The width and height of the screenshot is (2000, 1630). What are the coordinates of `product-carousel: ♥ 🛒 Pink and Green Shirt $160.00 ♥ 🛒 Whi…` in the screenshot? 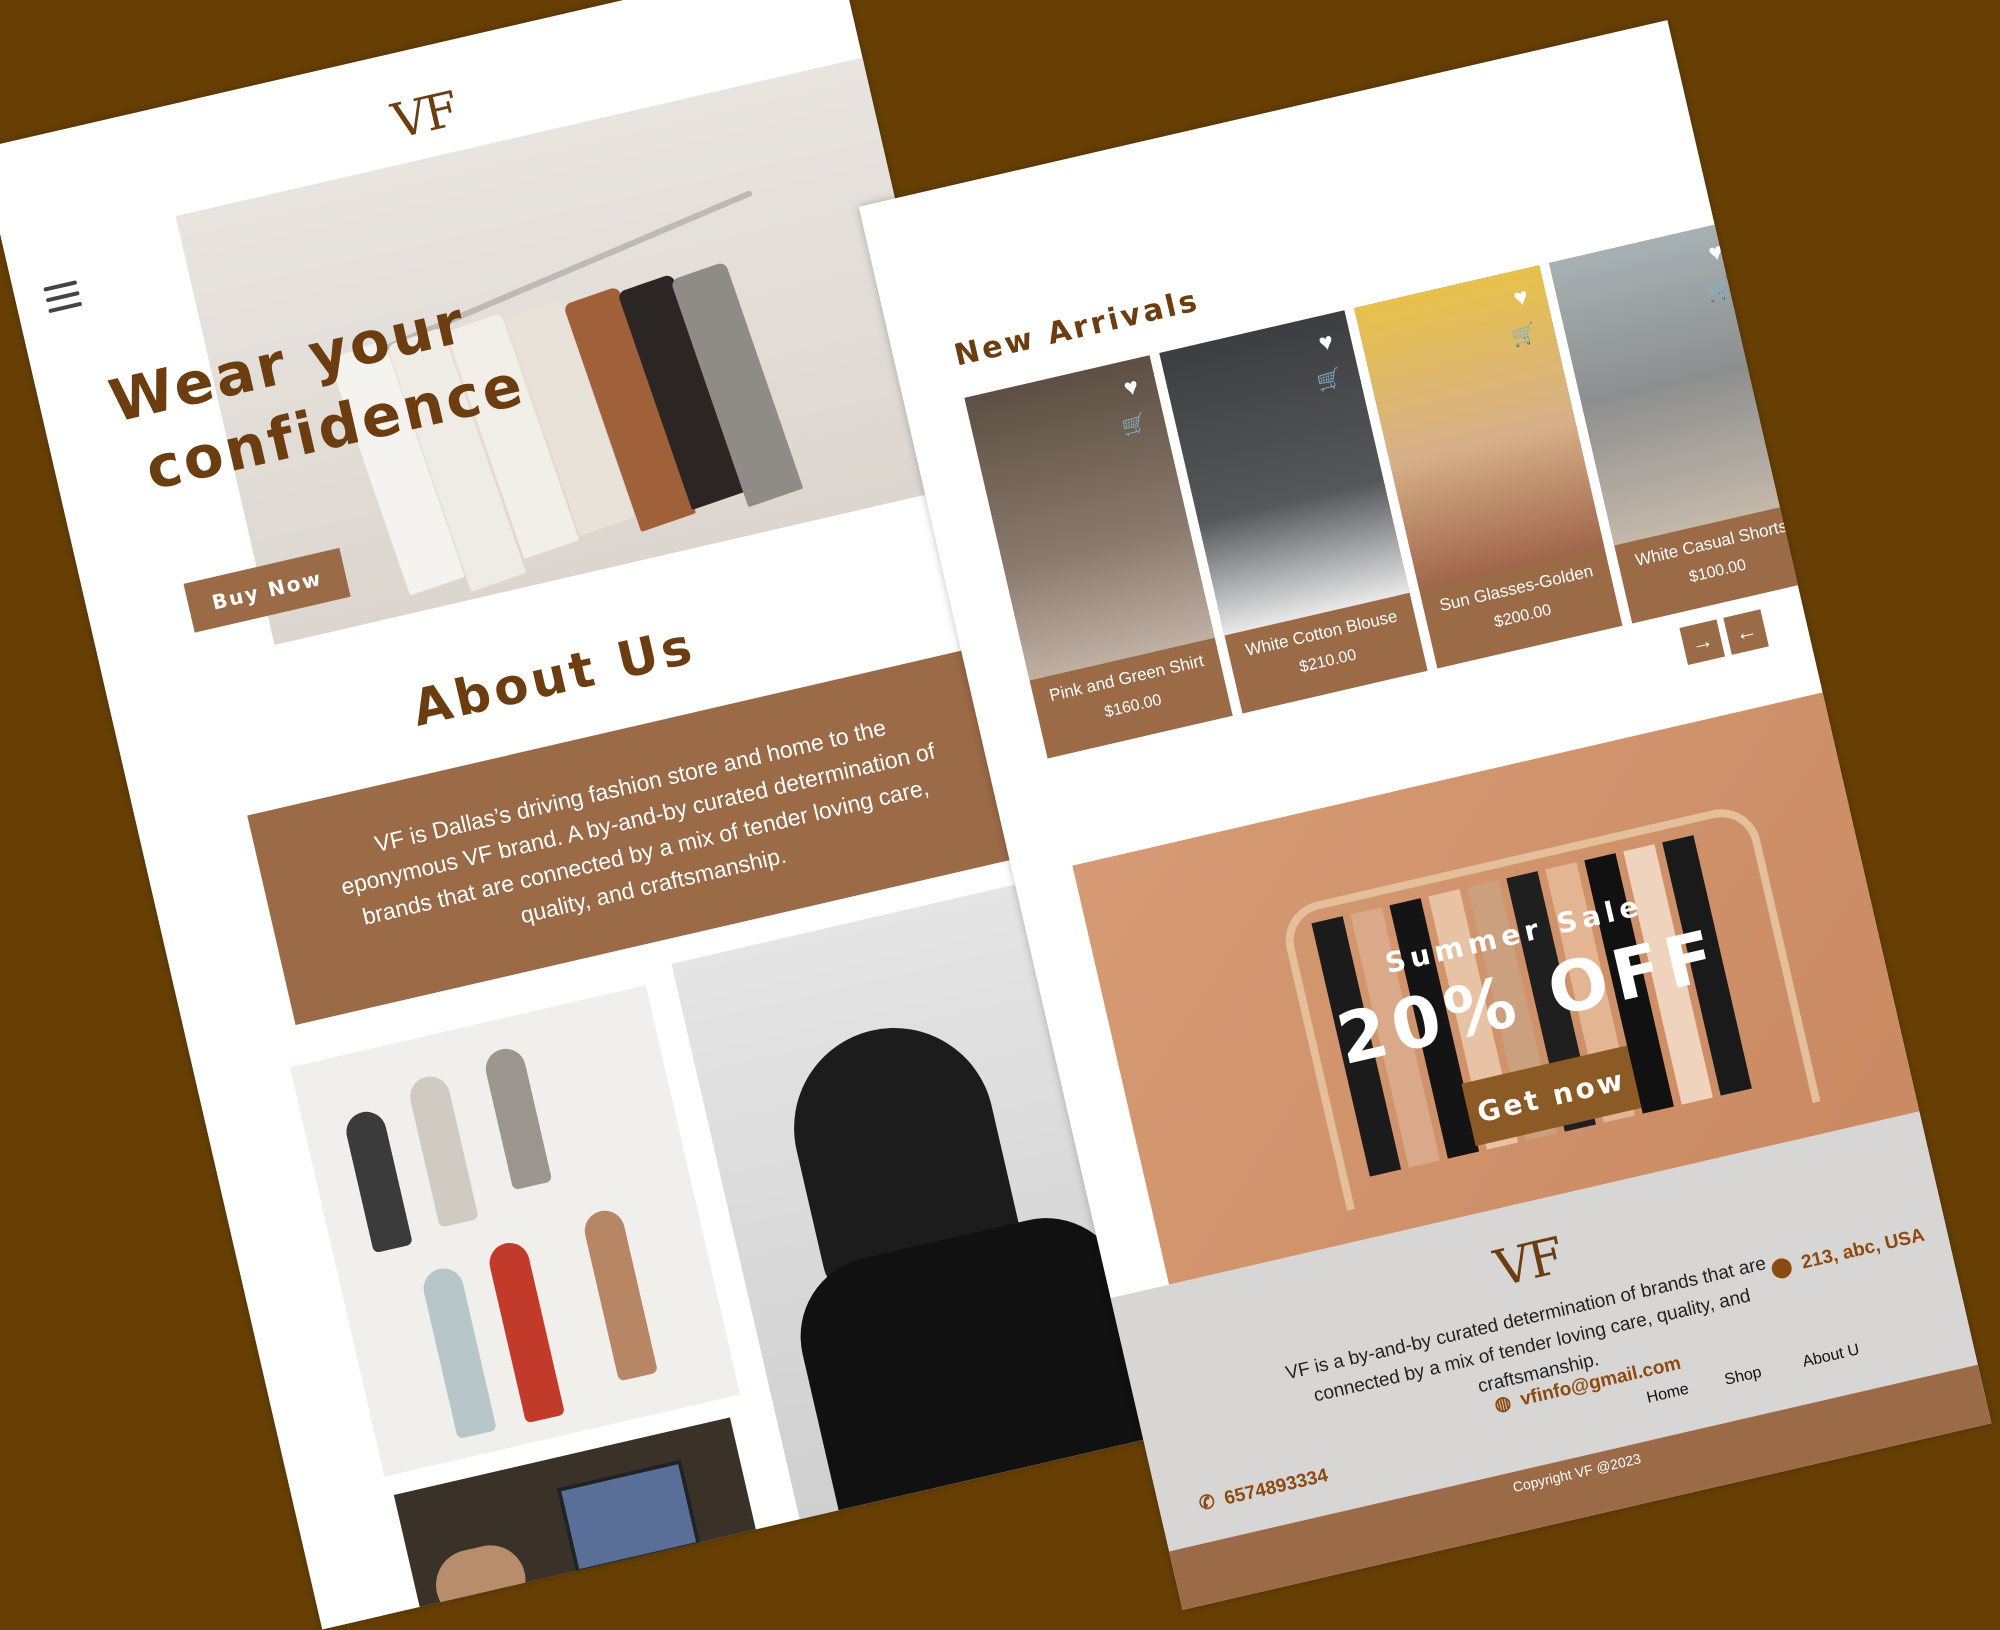 It's located at (1410, 485).